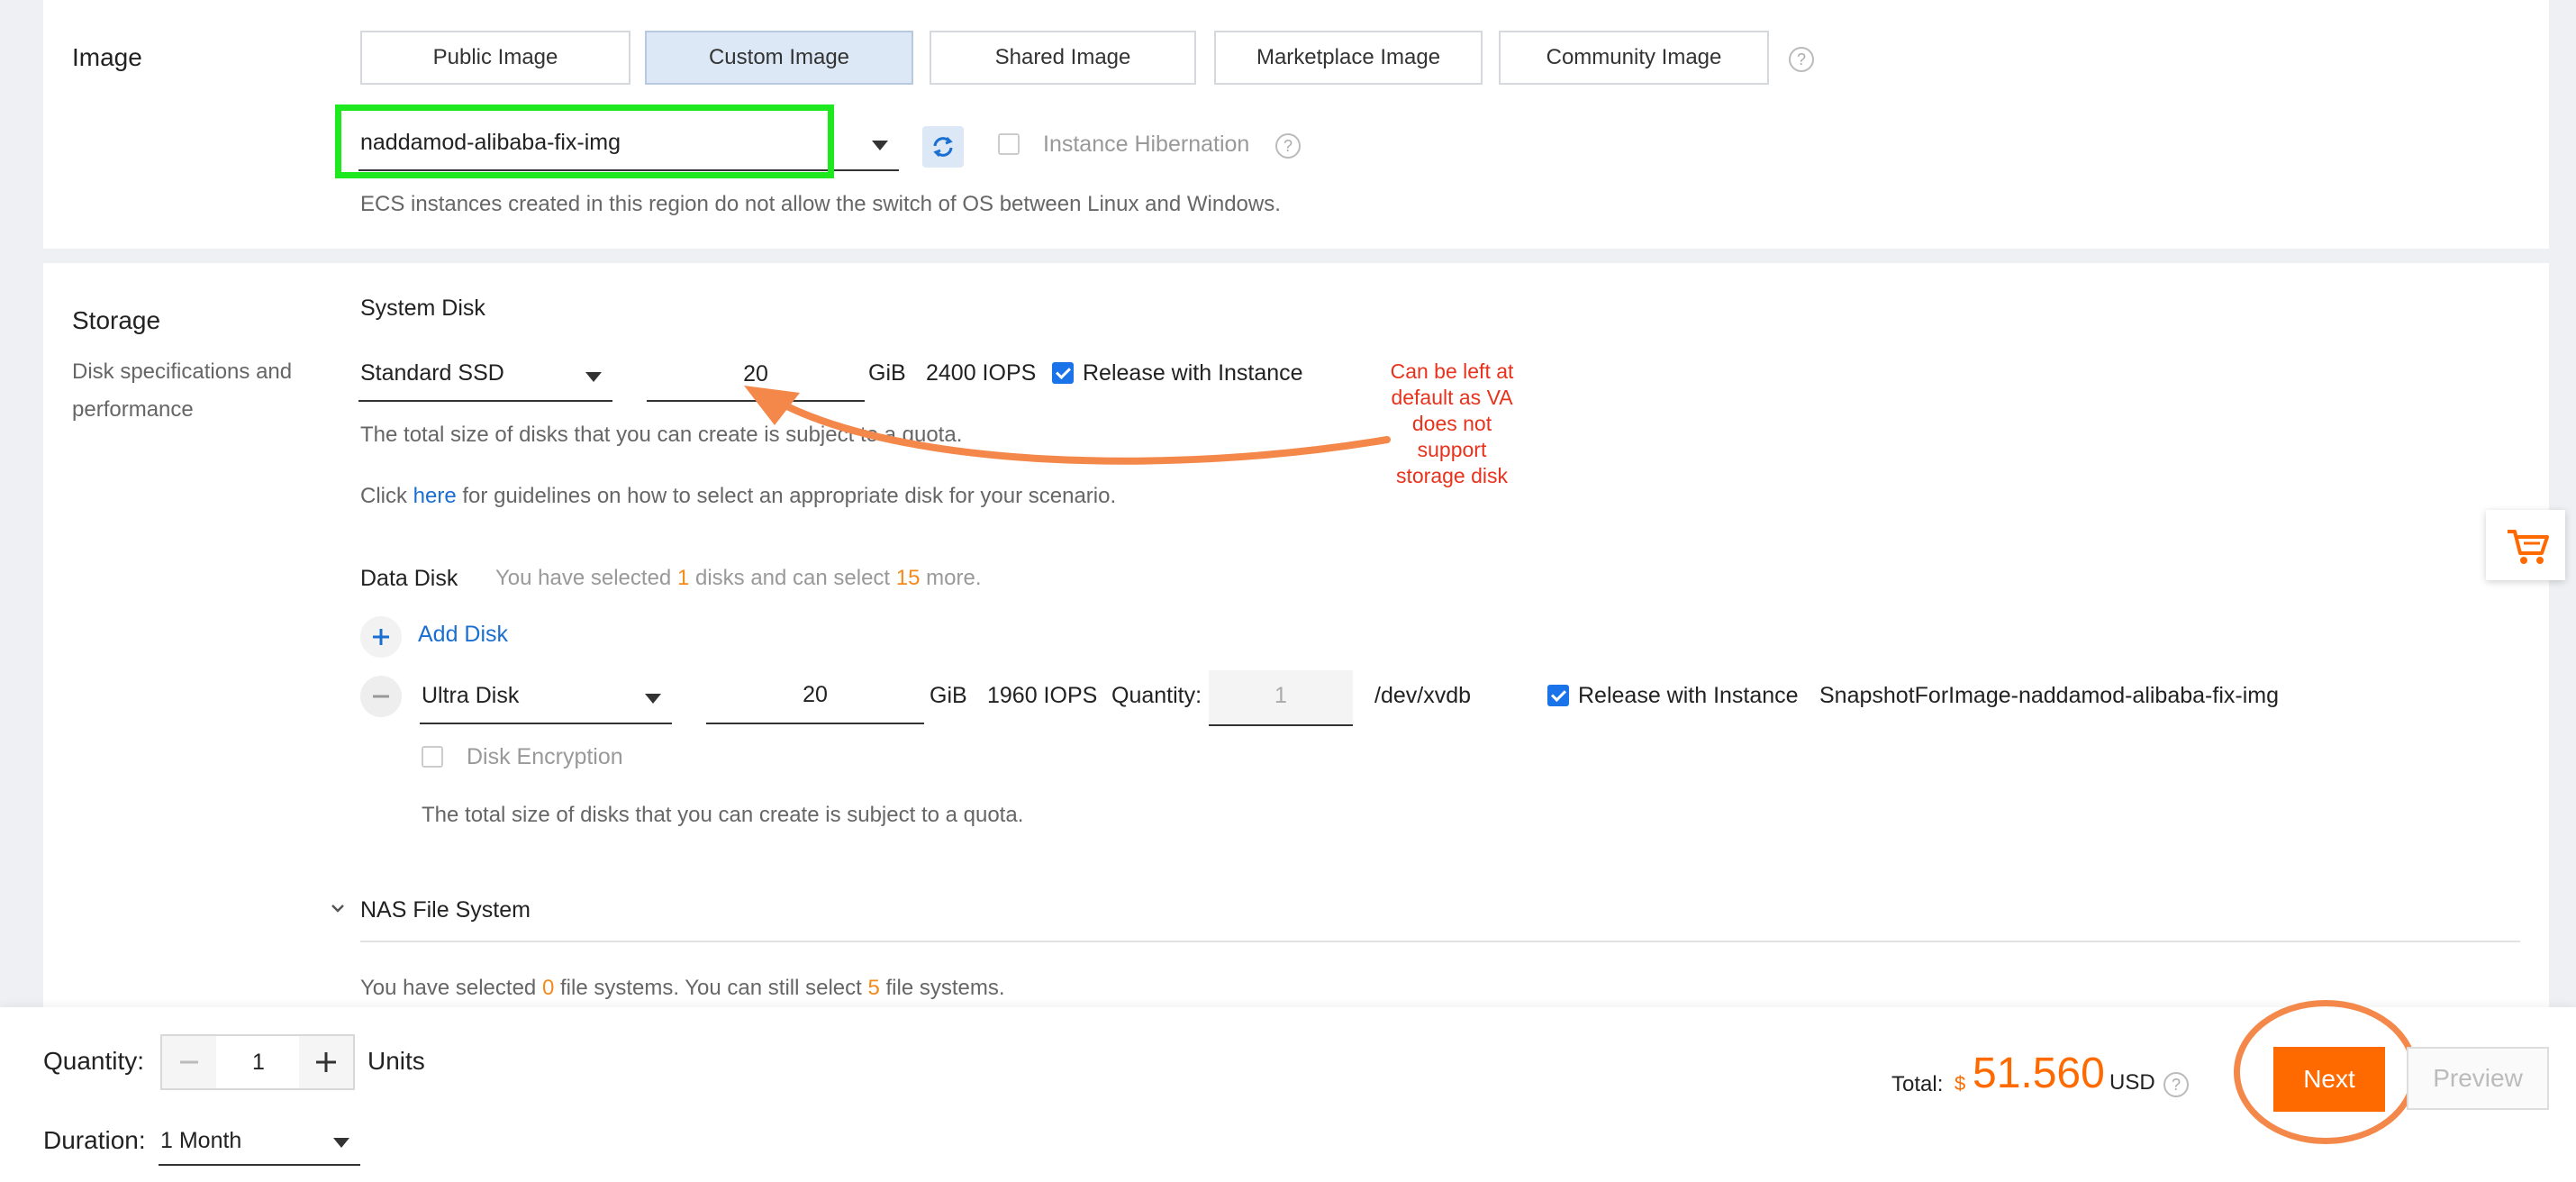 The width and height of the screenshot is (2576, 1182). What do you see at coordinates (422, 308) in the screenshot?
I see `system-disk-title: System Disk` at bounding box center [422, 308].